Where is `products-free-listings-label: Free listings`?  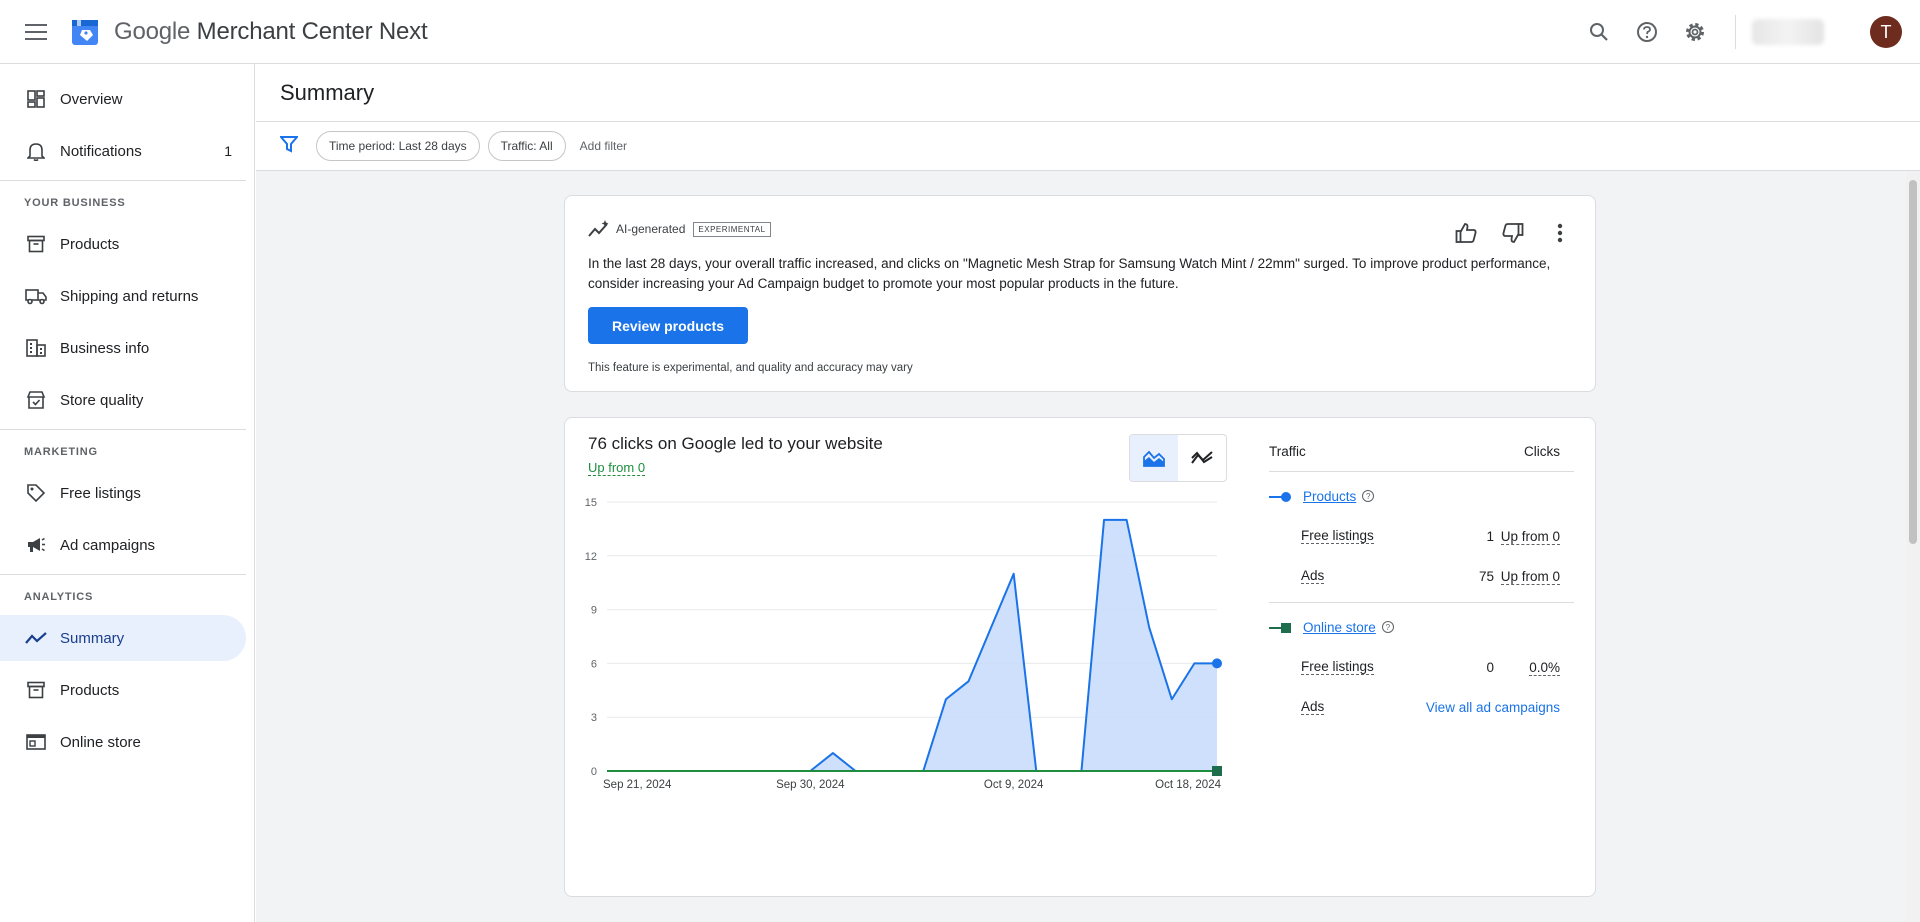 products-free-listings-label: Free listings is located at coordinates (1337, 536).